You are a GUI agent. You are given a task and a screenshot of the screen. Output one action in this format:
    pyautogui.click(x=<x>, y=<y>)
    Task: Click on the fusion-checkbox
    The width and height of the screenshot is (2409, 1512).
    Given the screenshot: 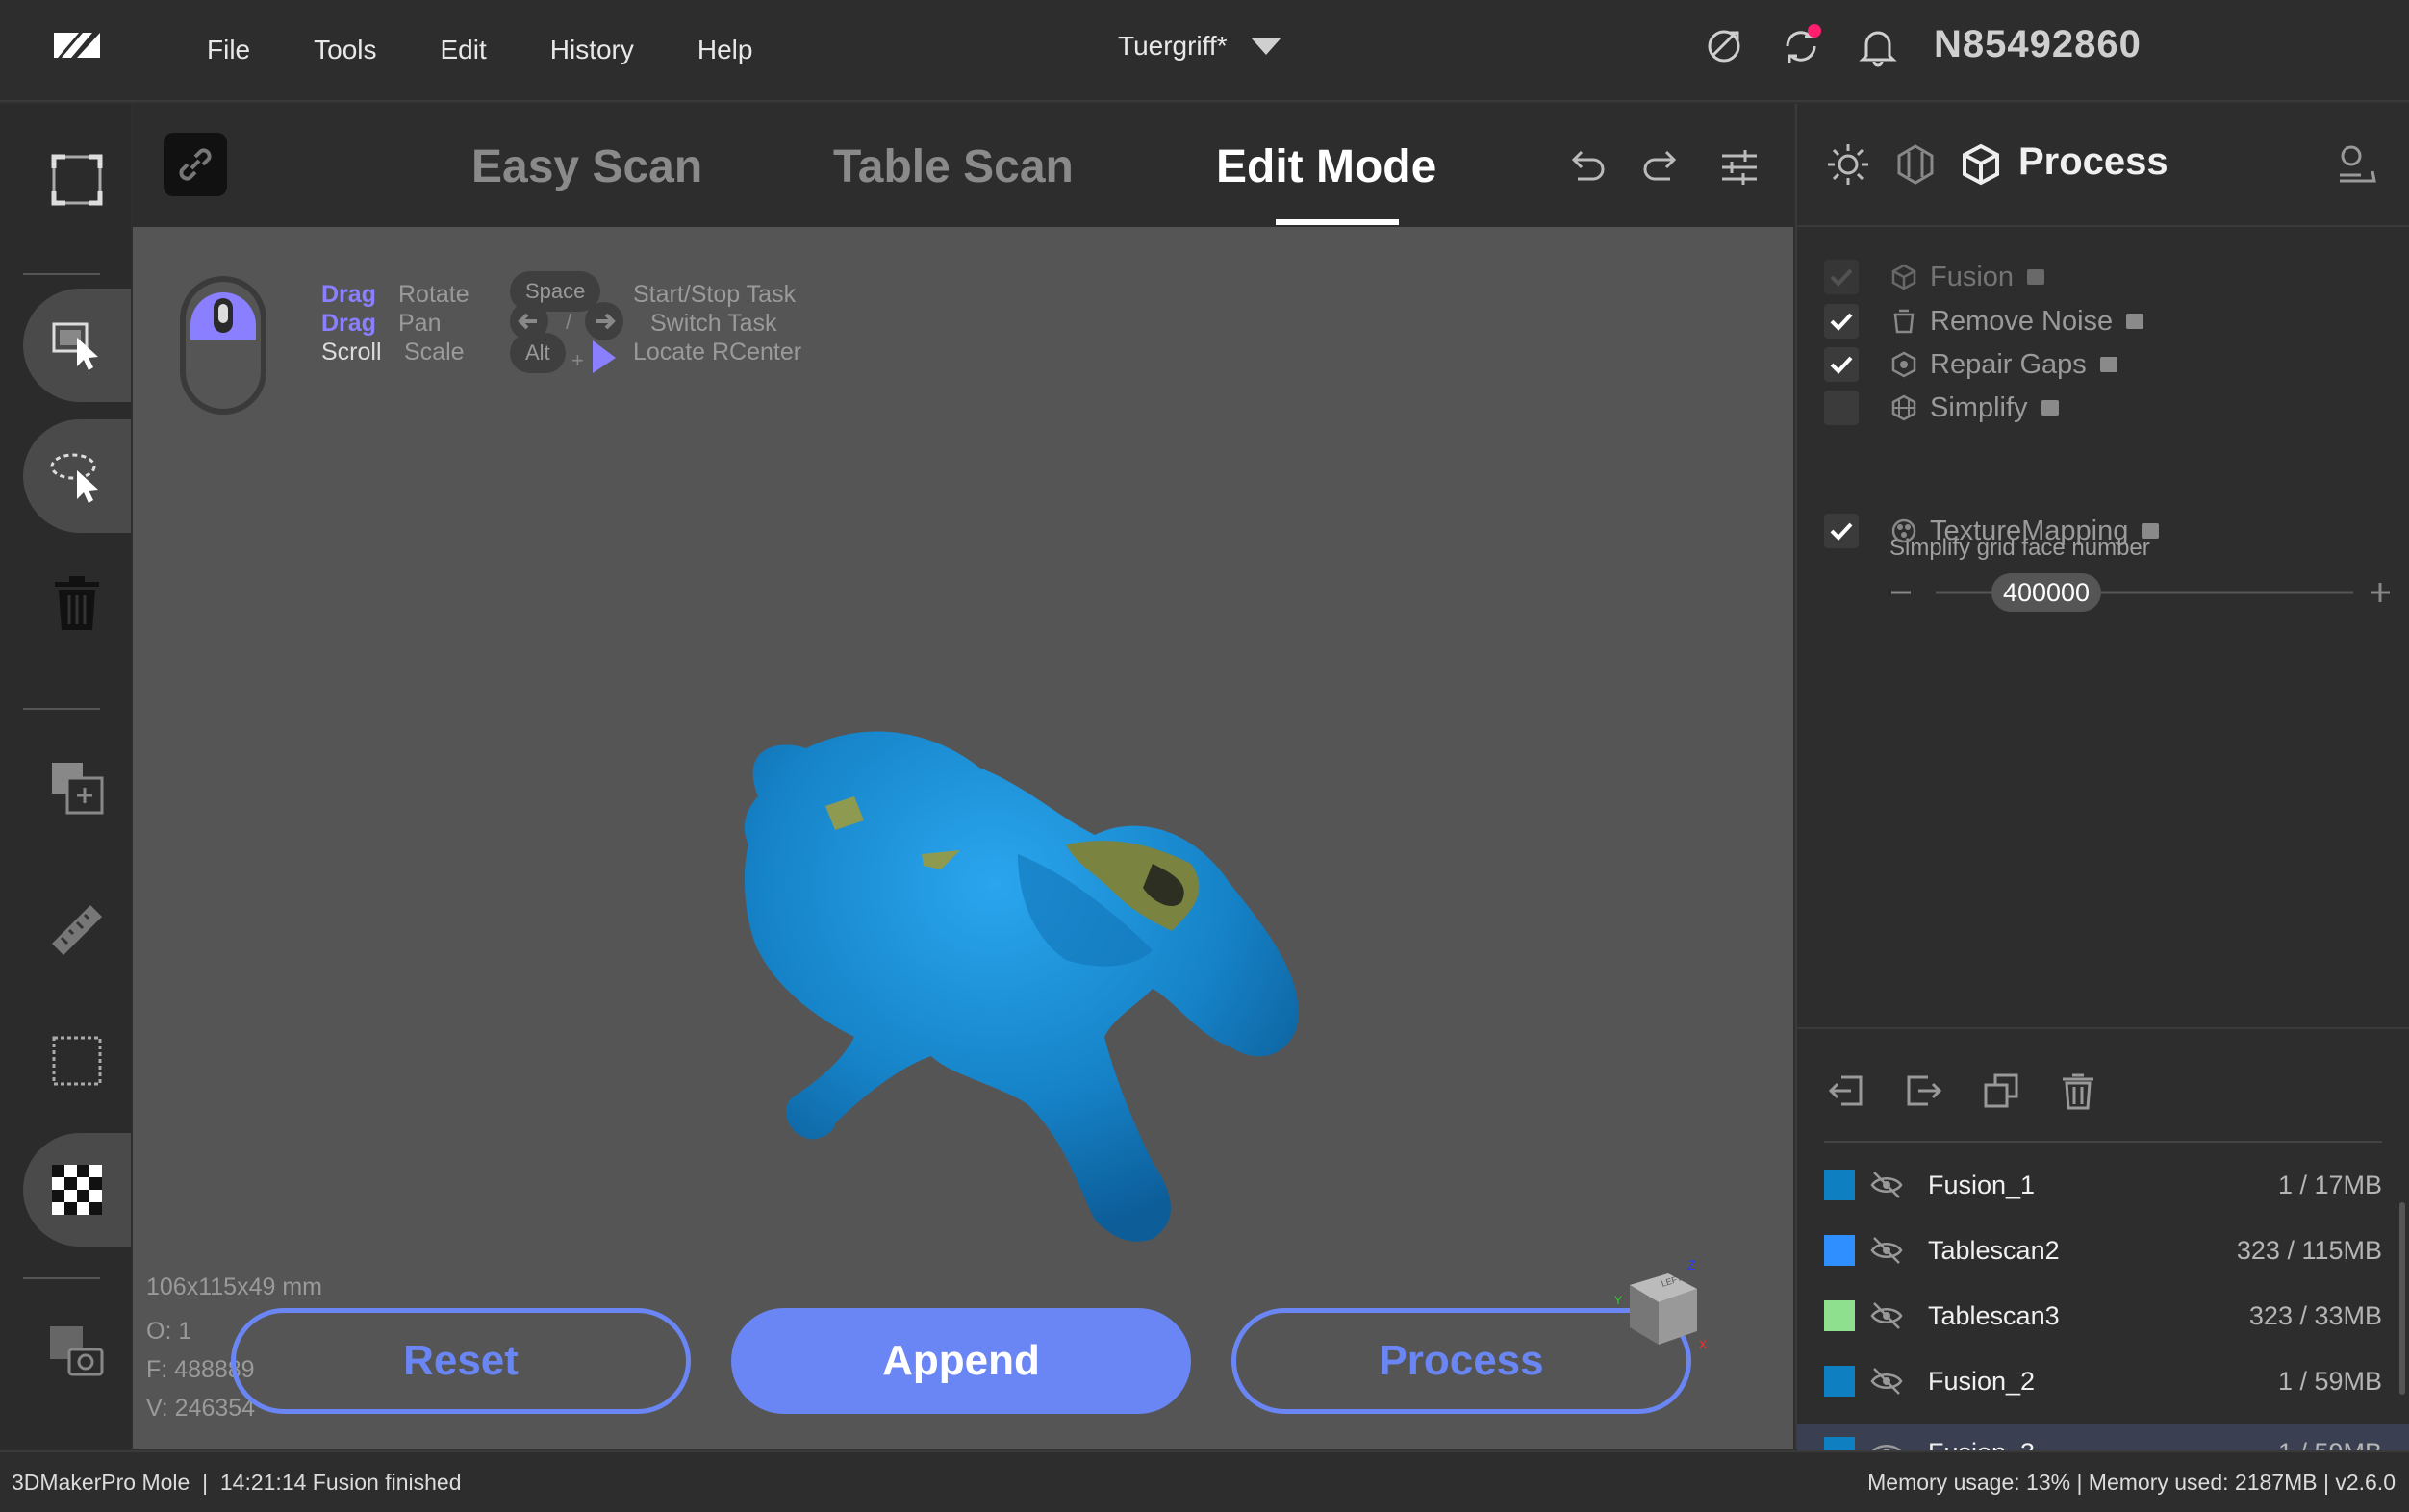 What is the action you would take?
    pyautogui.click(x=1841, y=277)
    